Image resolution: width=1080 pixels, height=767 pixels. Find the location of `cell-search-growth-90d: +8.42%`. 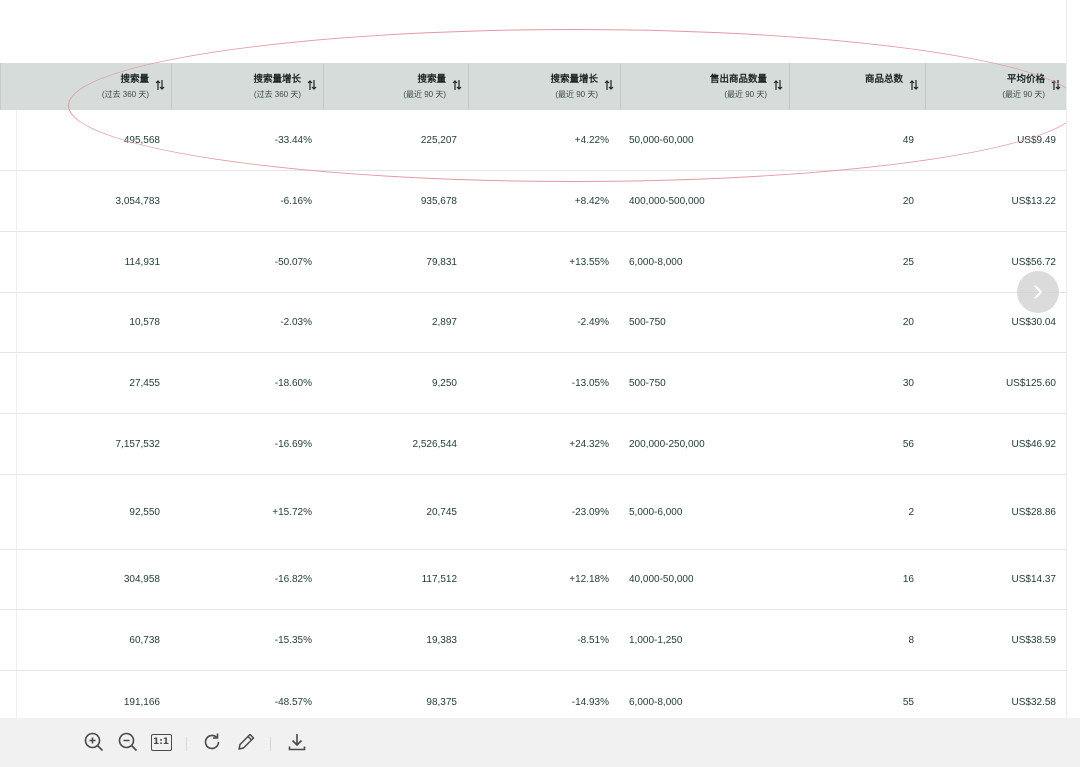

cell-search-growth-90d: +8.42% is located at coordinates (591, 201).